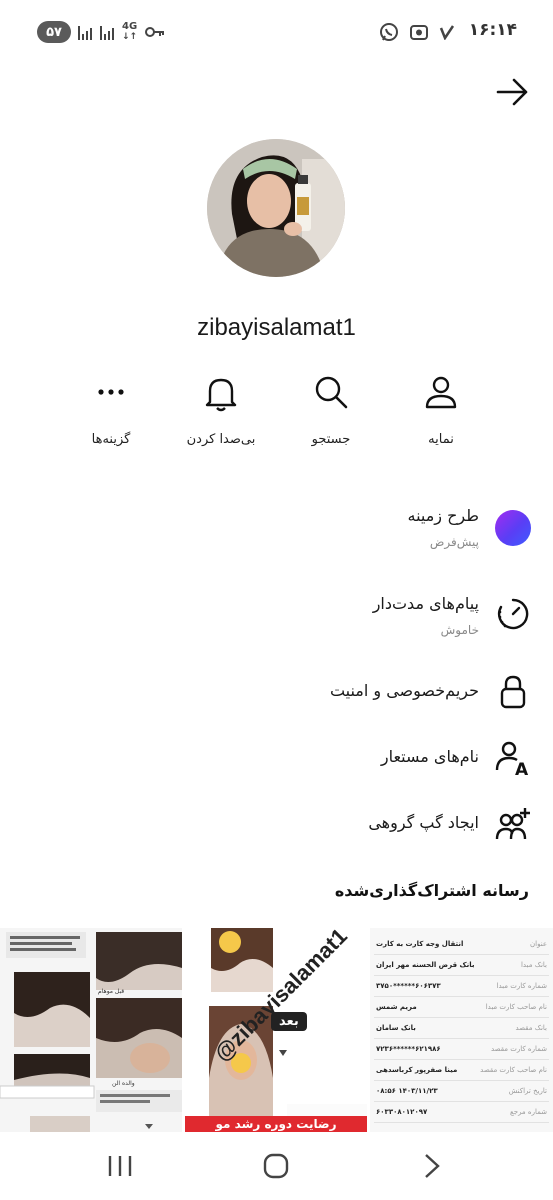  I want to click on home-icon, so click(276, 1166).